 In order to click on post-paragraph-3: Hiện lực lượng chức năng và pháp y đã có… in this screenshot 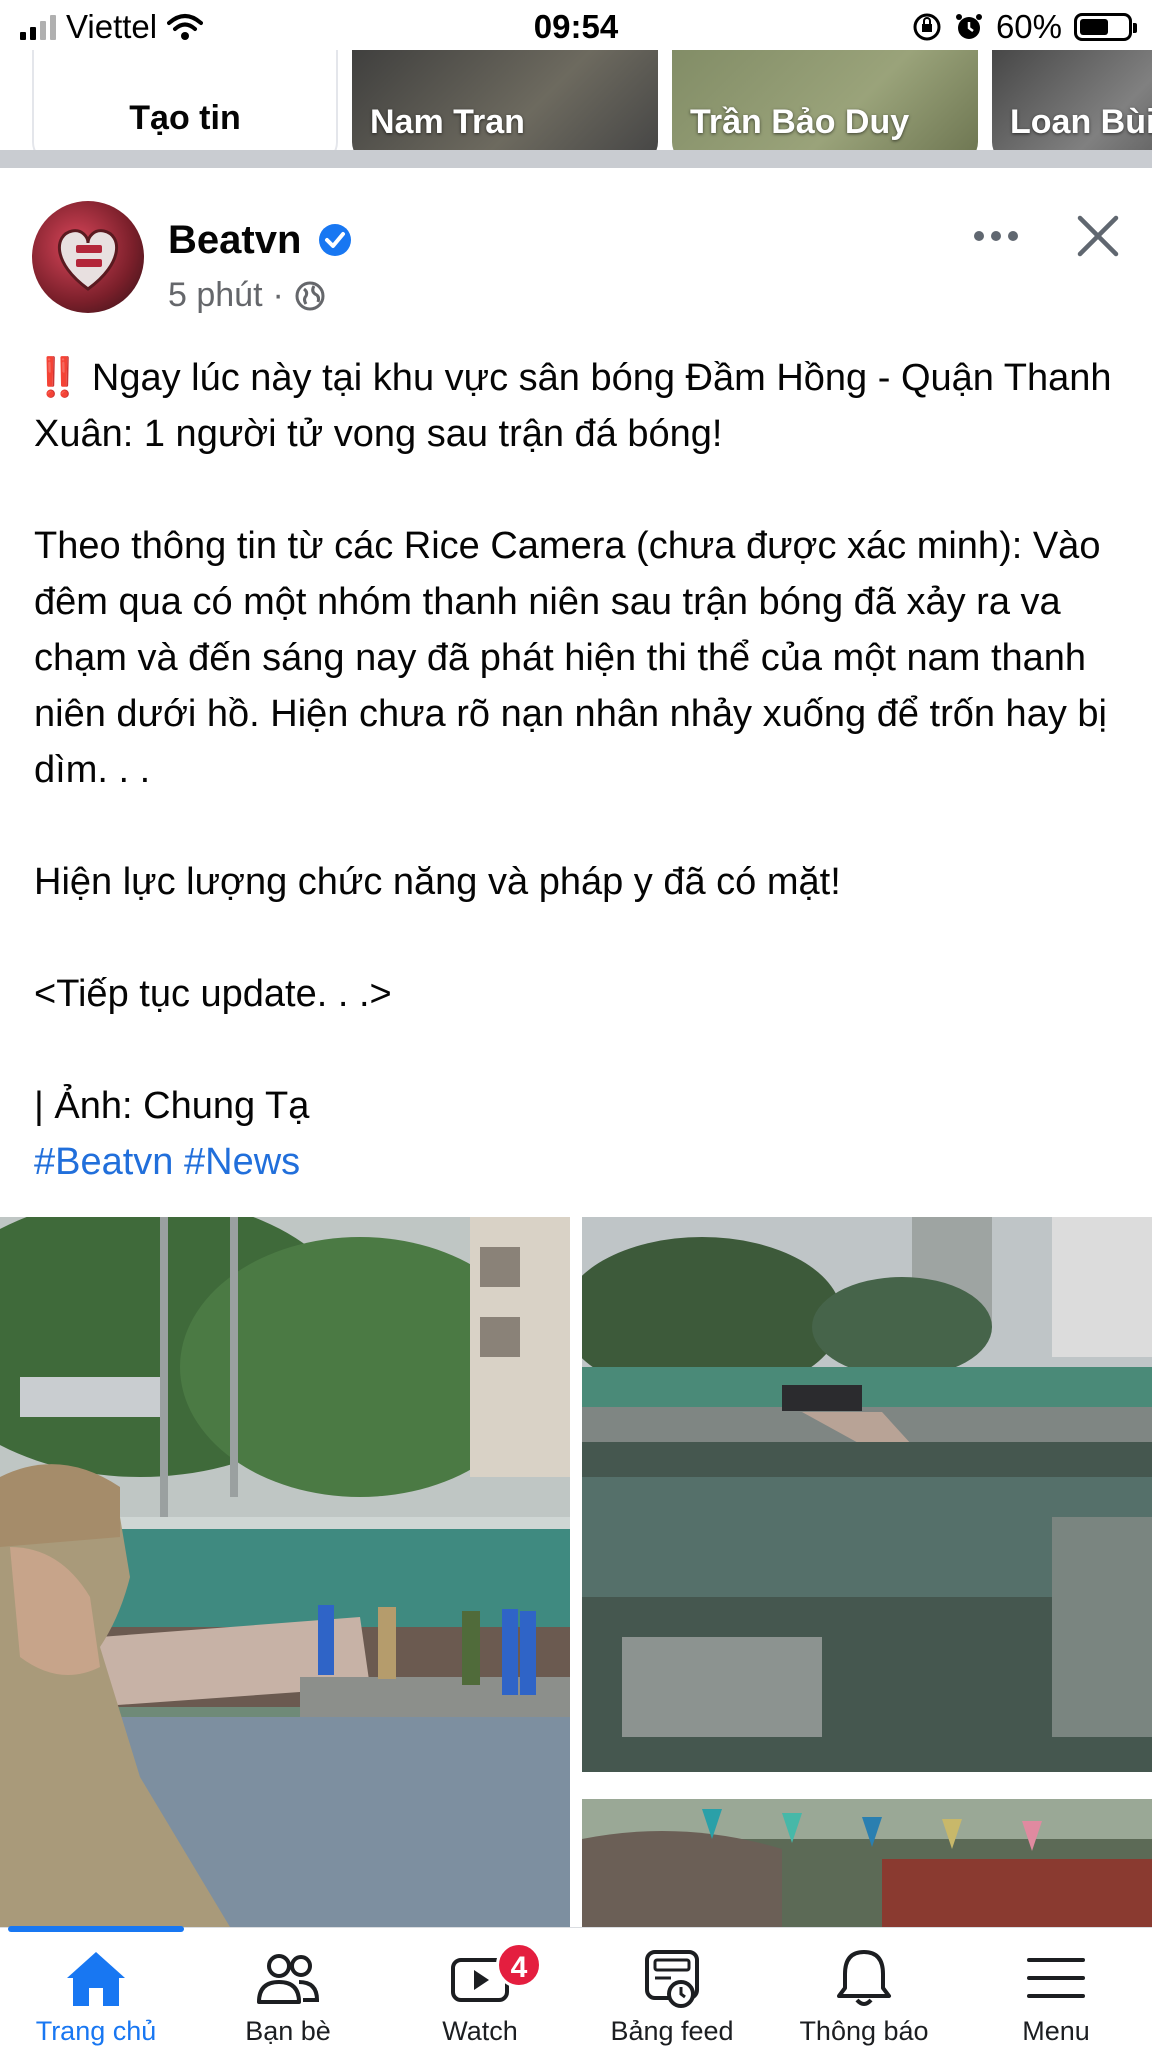, I will do `click(437, 882)`.